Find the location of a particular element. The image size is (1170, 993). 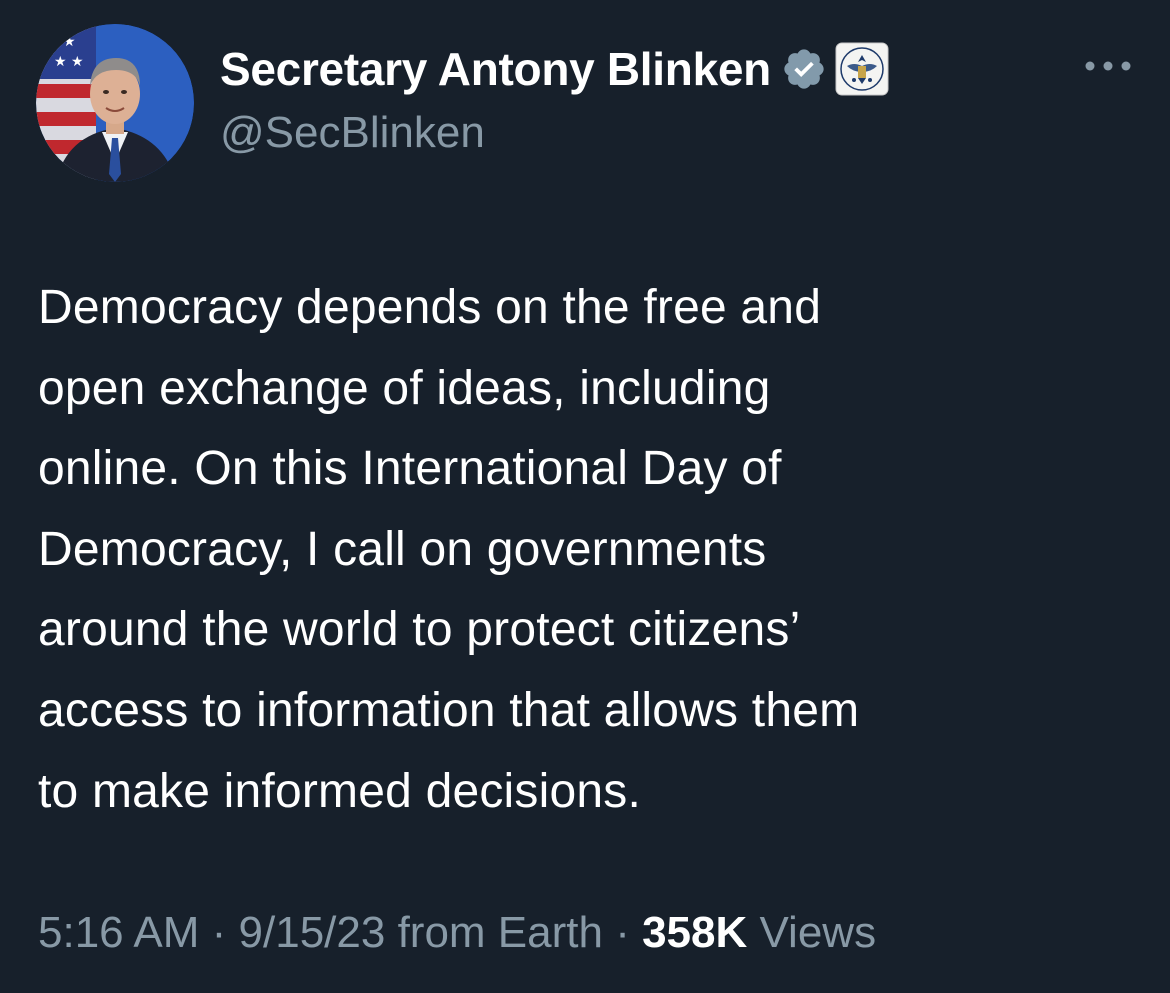

views-label: Views is located at coordinates (812, 932).